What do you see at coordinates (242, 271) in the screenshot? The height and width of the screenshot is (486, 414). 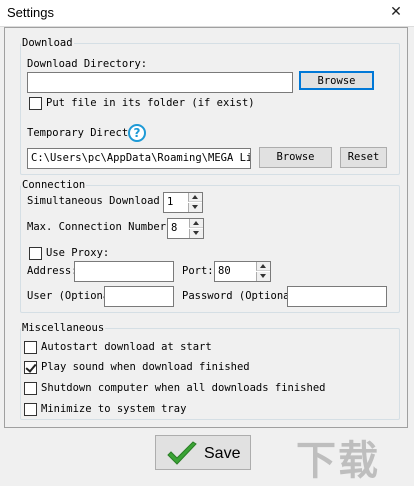 I see `port-stepper: 80` at bounding box center [242, 271].